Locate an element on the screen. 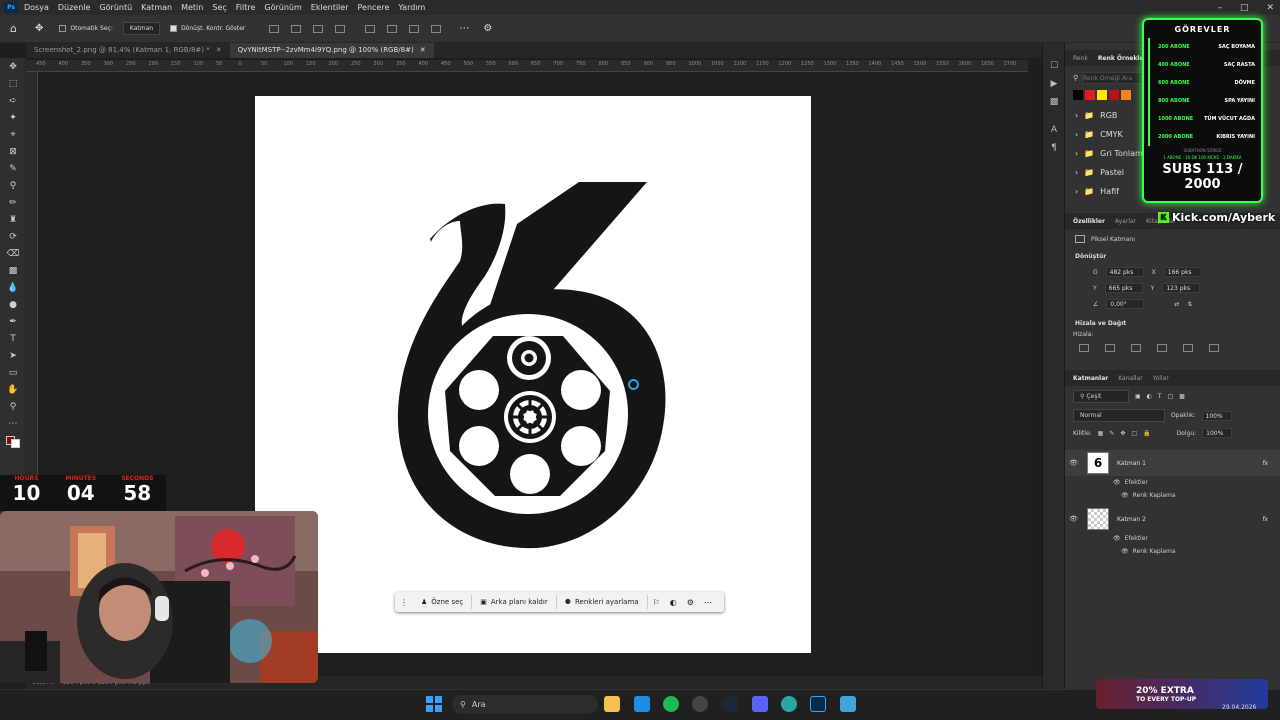 This screenshot has width=1280, height=720. menu-dosya: Dosya is located at coordinates (36, 7).